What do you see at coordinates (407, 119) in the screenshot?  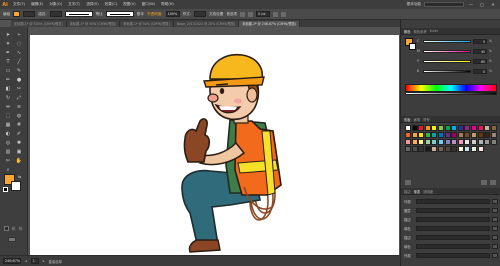 I see `panel-tab: 色板` at bounding box center [407, 119].